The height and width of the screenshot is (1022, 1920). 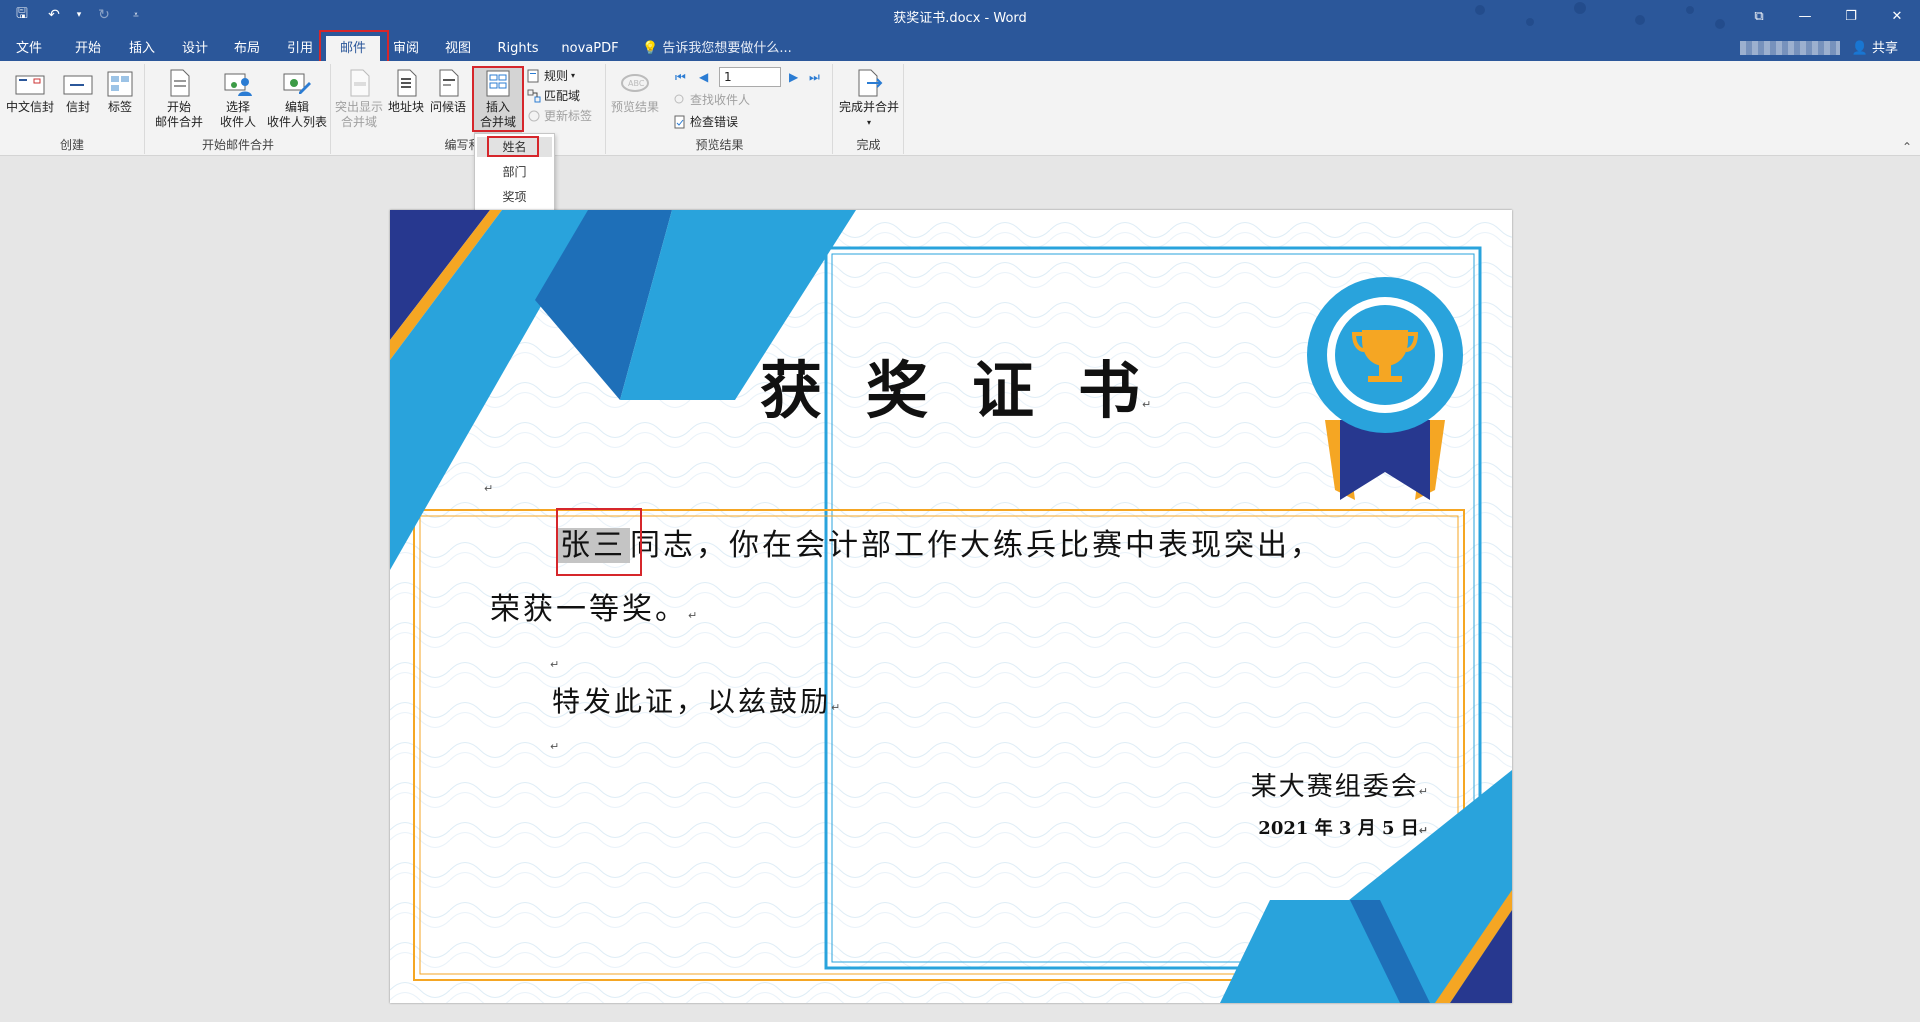 What do you see at coordinates (703, 77) in the screenshot?
I see `previous-record-icon: ◀` at bounding box center [703, 77].